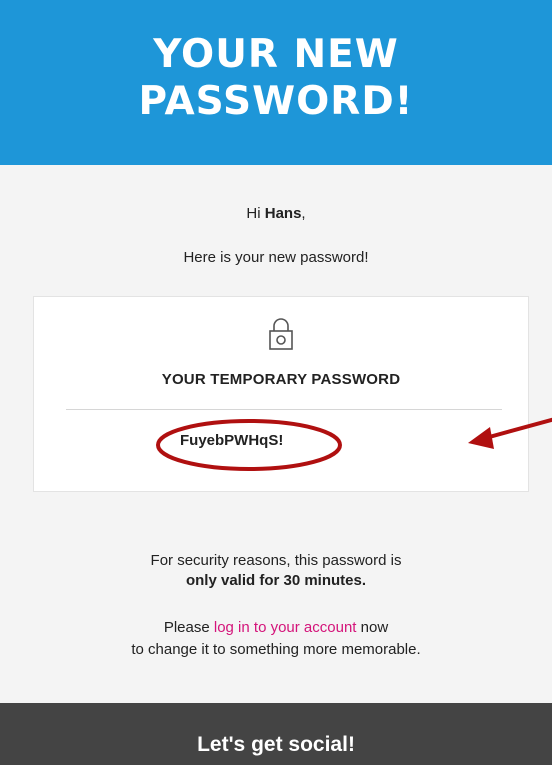 The image size is (552, 765). Describe the element at coordinates (276, 54) in the screenshot. I see `title-line-1: YOUR NEW` at that location.